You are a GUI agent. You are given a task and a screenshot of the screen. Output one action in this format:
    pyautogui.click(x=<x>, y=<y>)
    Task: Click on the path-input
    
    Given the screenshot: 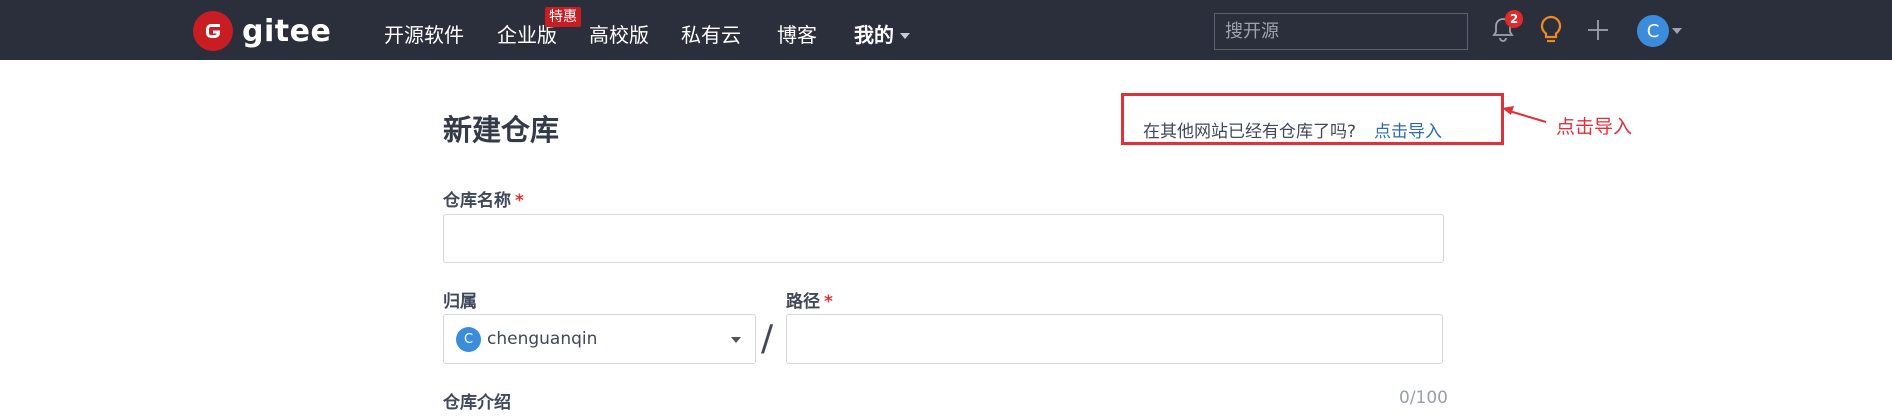 What is the action you would take?
    pyautogui.click(x=1114, y=339)
    